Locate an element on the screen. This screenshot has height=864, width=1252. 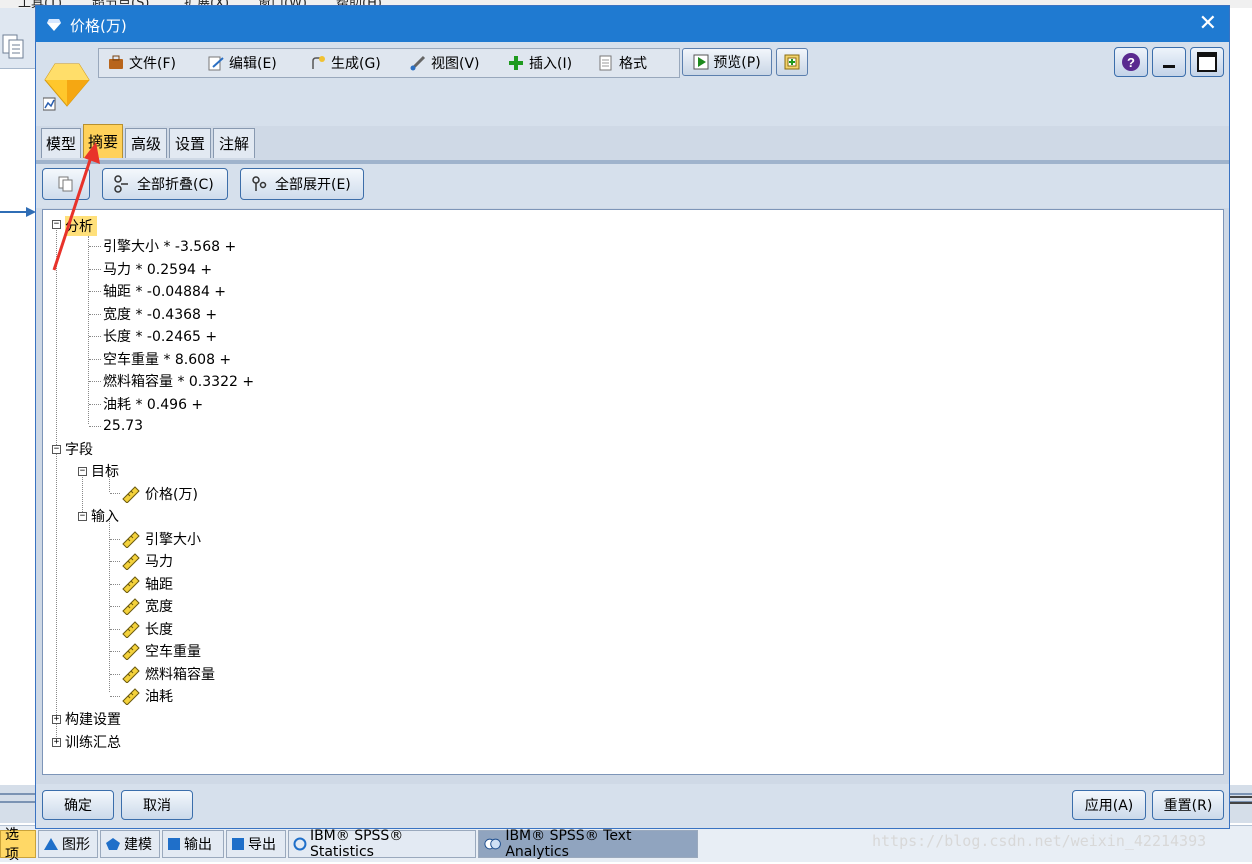
palette-tab-label: 建模 is located at coordinates (138, 845).